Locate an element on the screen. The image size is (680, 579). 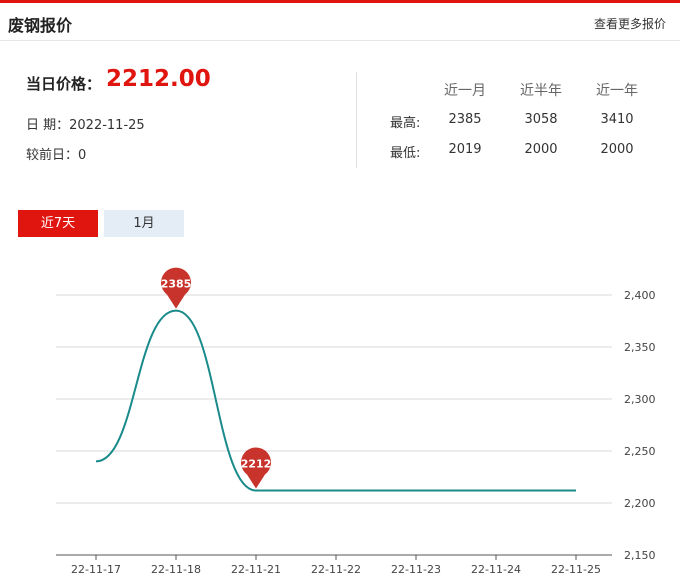
stats-cell: 2385 is located at coordinates (465, 119).